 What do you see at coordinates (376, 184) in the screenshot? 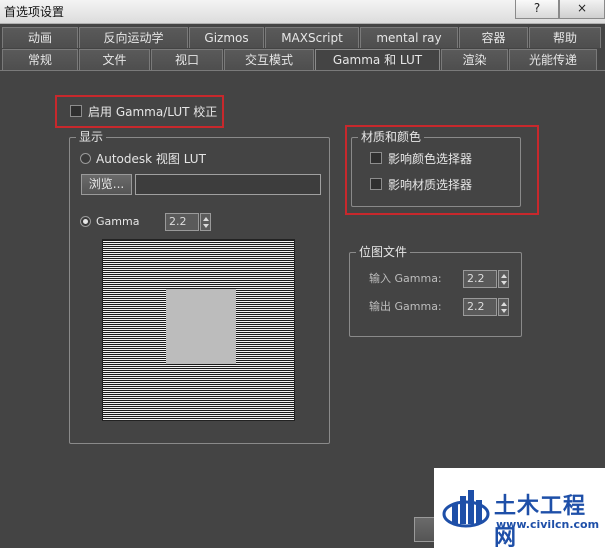
I see `affect-material-editor-checkbox` at bounding box center [376, 184].